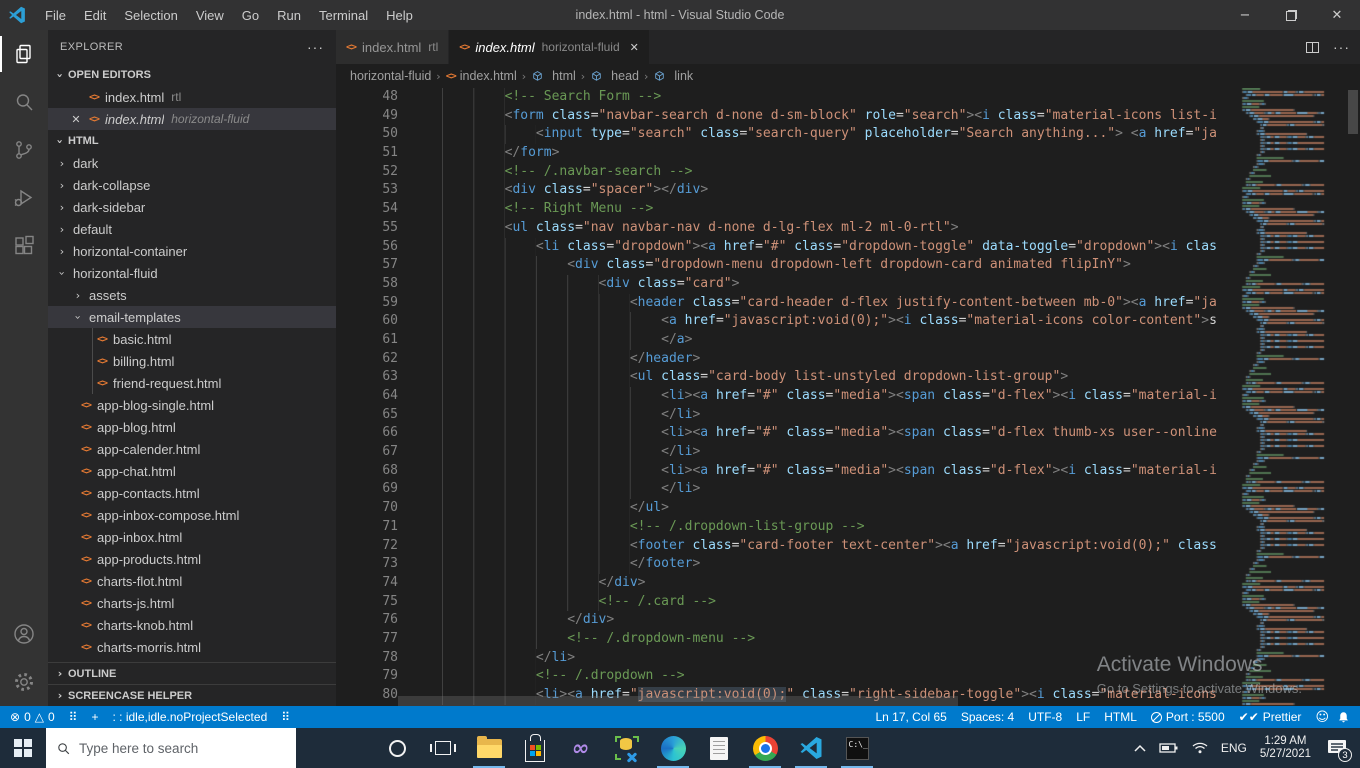 This screenshot has width=1360, height=768. I want to click on microsoft-store-button, so click(535, 748).